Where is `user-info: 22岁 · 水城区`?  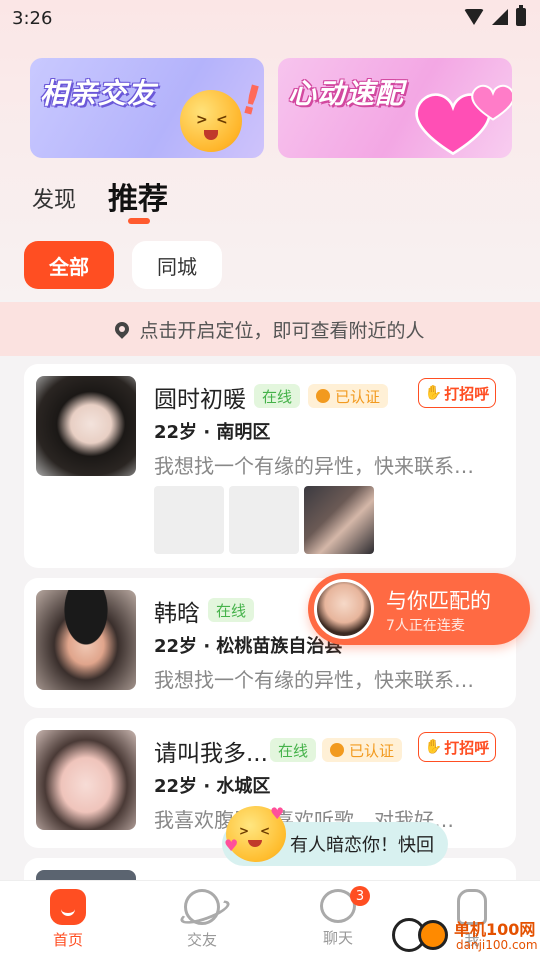 user-info: 22岁 · 水城区 is located at coordinates (212, 786).